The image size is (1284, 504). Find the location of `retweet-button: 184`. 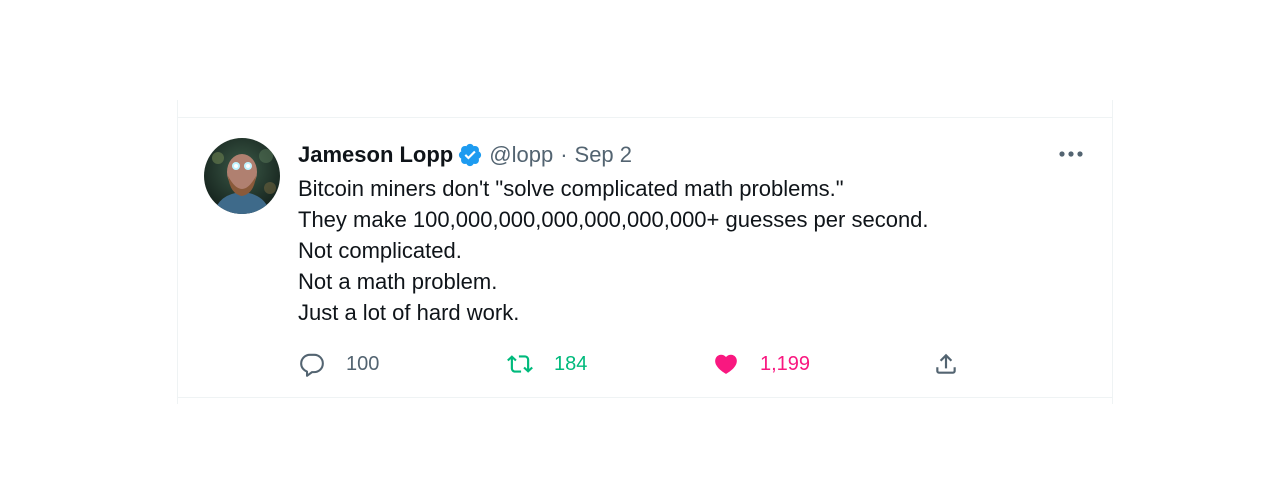

retweet-button: 184 is located at coordinates (546, 364).